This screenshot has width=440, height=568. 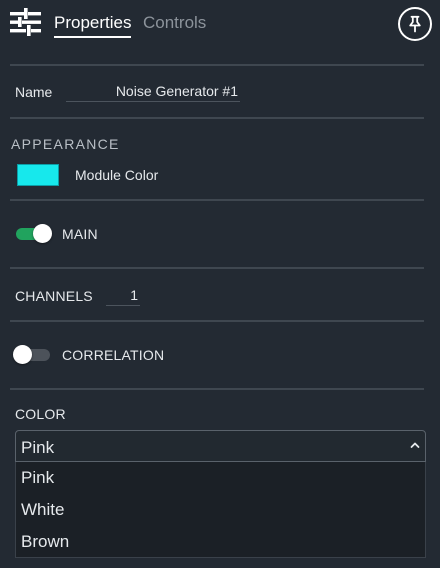 I want to click on chevron-up-icon, so click(x=415, y=445).